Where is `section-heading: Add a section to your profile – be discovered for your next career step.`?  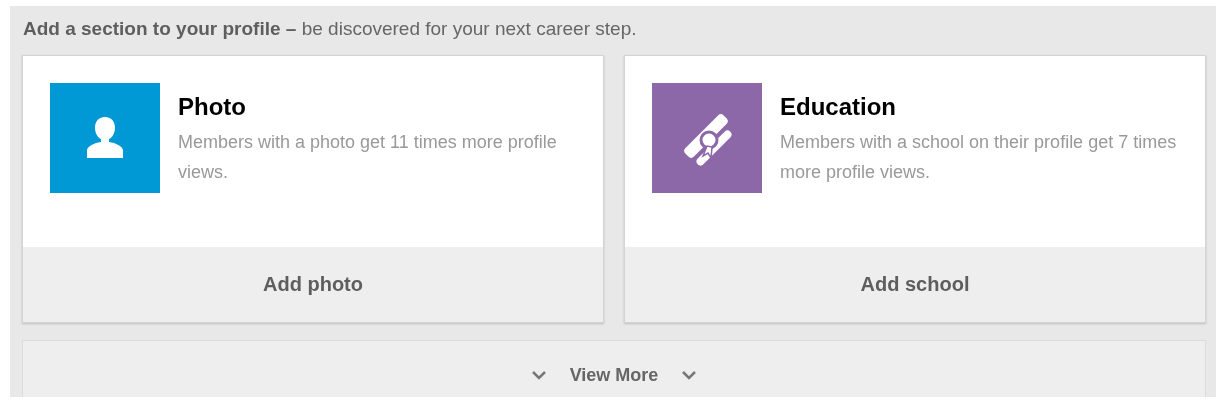 section-heading: Add a section to your profile – be discovered for your next career step. is located at coordinates (330, 29).